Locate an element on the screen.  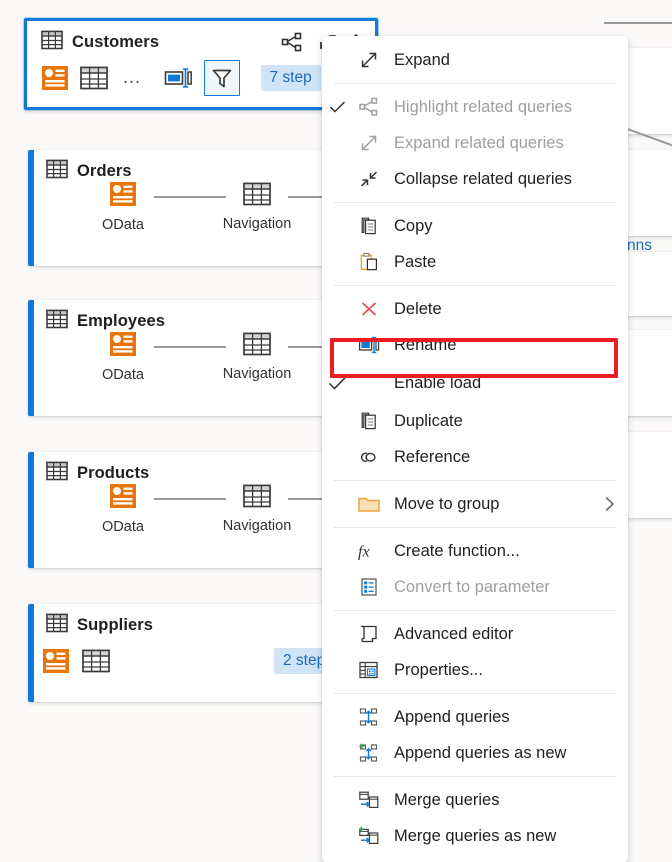
menu-item-label: Expand related queries is located at coordinates (479, 142).